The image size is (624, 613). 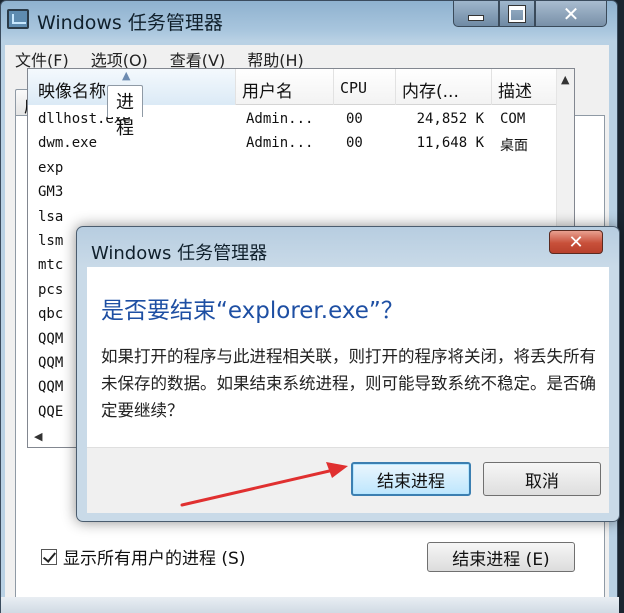 What do you see at coordinates (450, 143) in the screenshot?
I see `process-mem-cell: 11,648 K` at bounding box center [450, 143].